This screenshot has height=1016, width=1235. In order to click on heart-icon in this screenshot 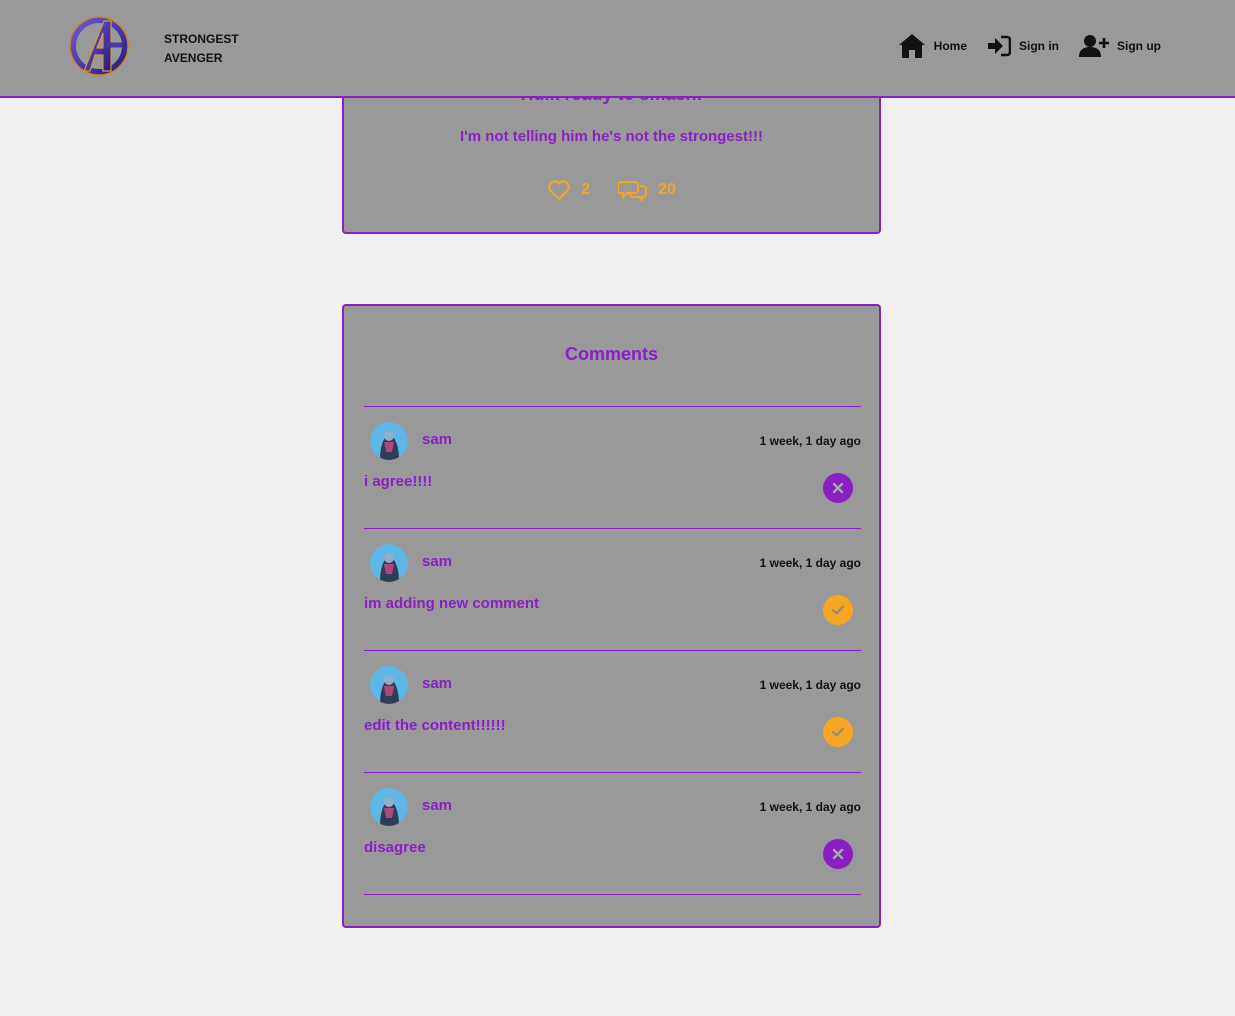, I will do `click(559, 190)`.